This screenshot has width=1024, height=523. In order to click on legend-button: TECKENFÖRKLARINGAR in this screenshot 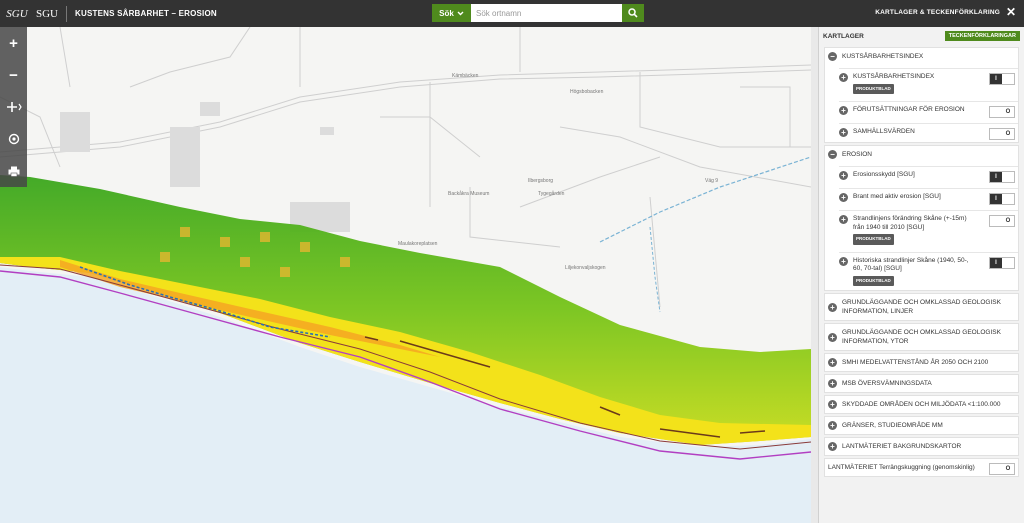, I will do `click(982, 36)`.